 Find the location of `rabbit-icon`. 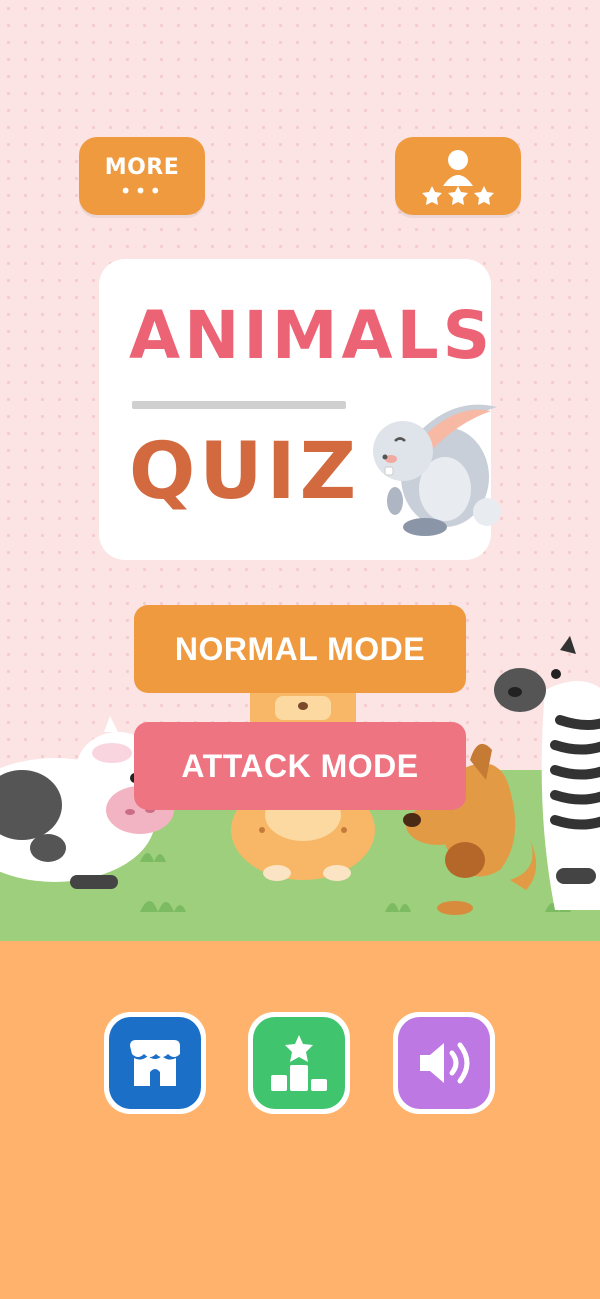

rabbit-icon is located at coordinates (437, 470).